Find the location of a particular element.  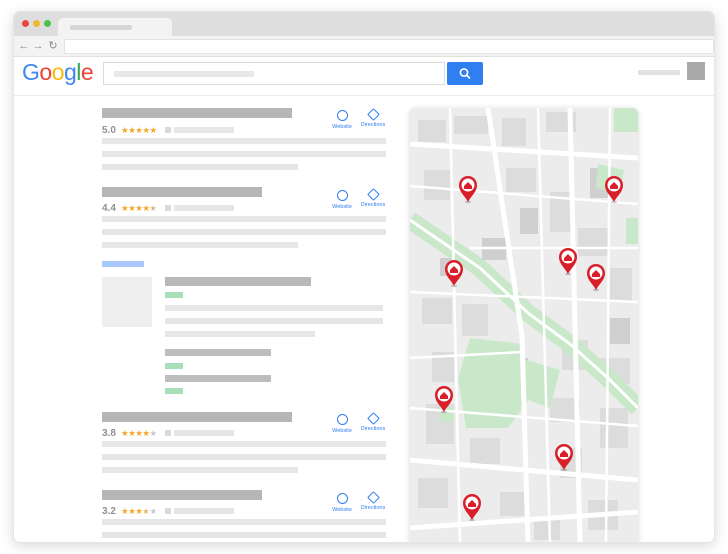

search-icon is located at coordinates (465, 73).